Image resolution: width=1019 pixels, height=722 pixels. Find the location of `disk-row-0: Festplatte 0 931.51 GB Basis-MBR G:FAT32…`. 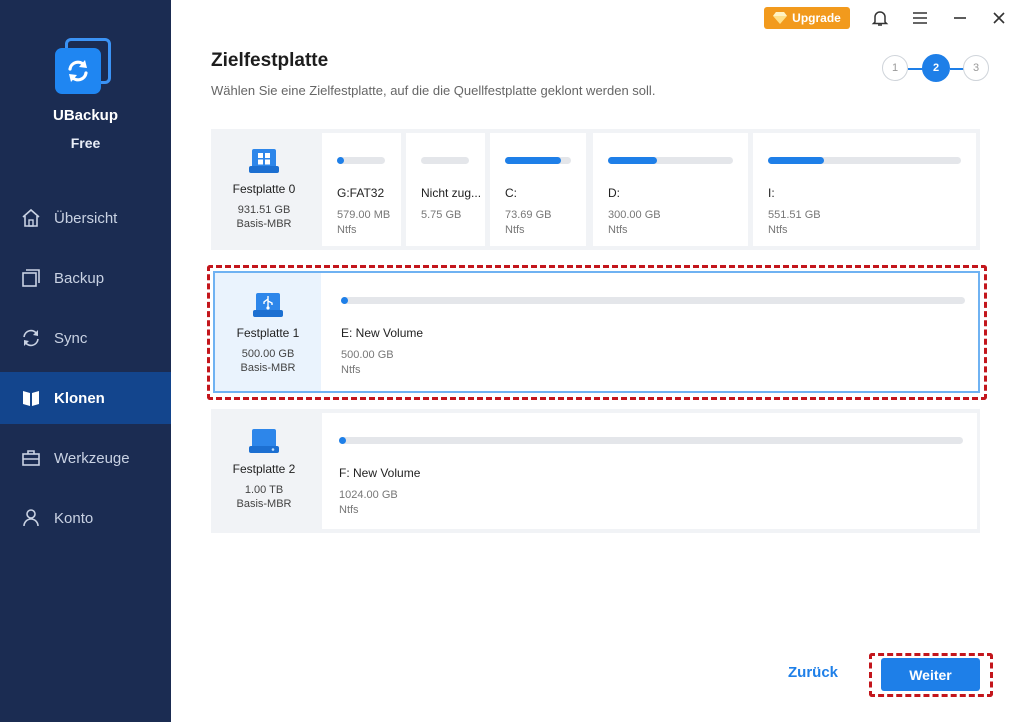

disk-row-0: Festplatte 0 931.51 GB Basis-MBR G:FAT32… is located at coordinates (595, 189).